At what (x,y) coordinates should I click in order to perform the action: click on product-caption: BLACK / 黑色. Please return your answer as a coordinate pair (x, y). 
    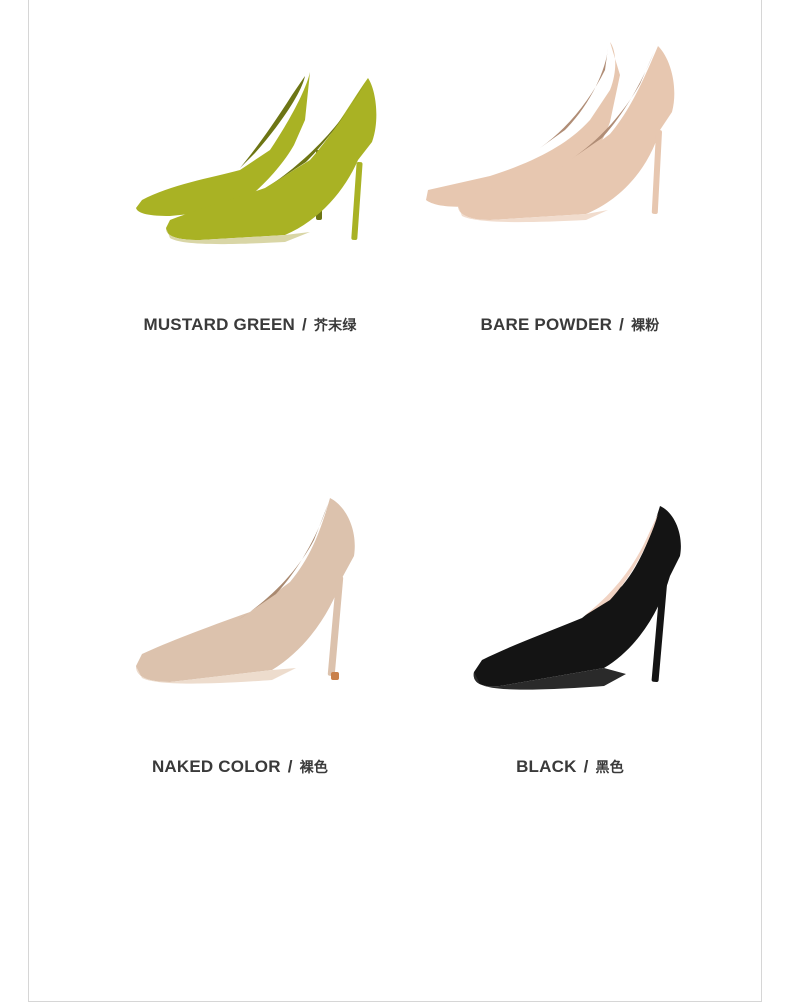
    Looking at the image, I should click on (570, 767).